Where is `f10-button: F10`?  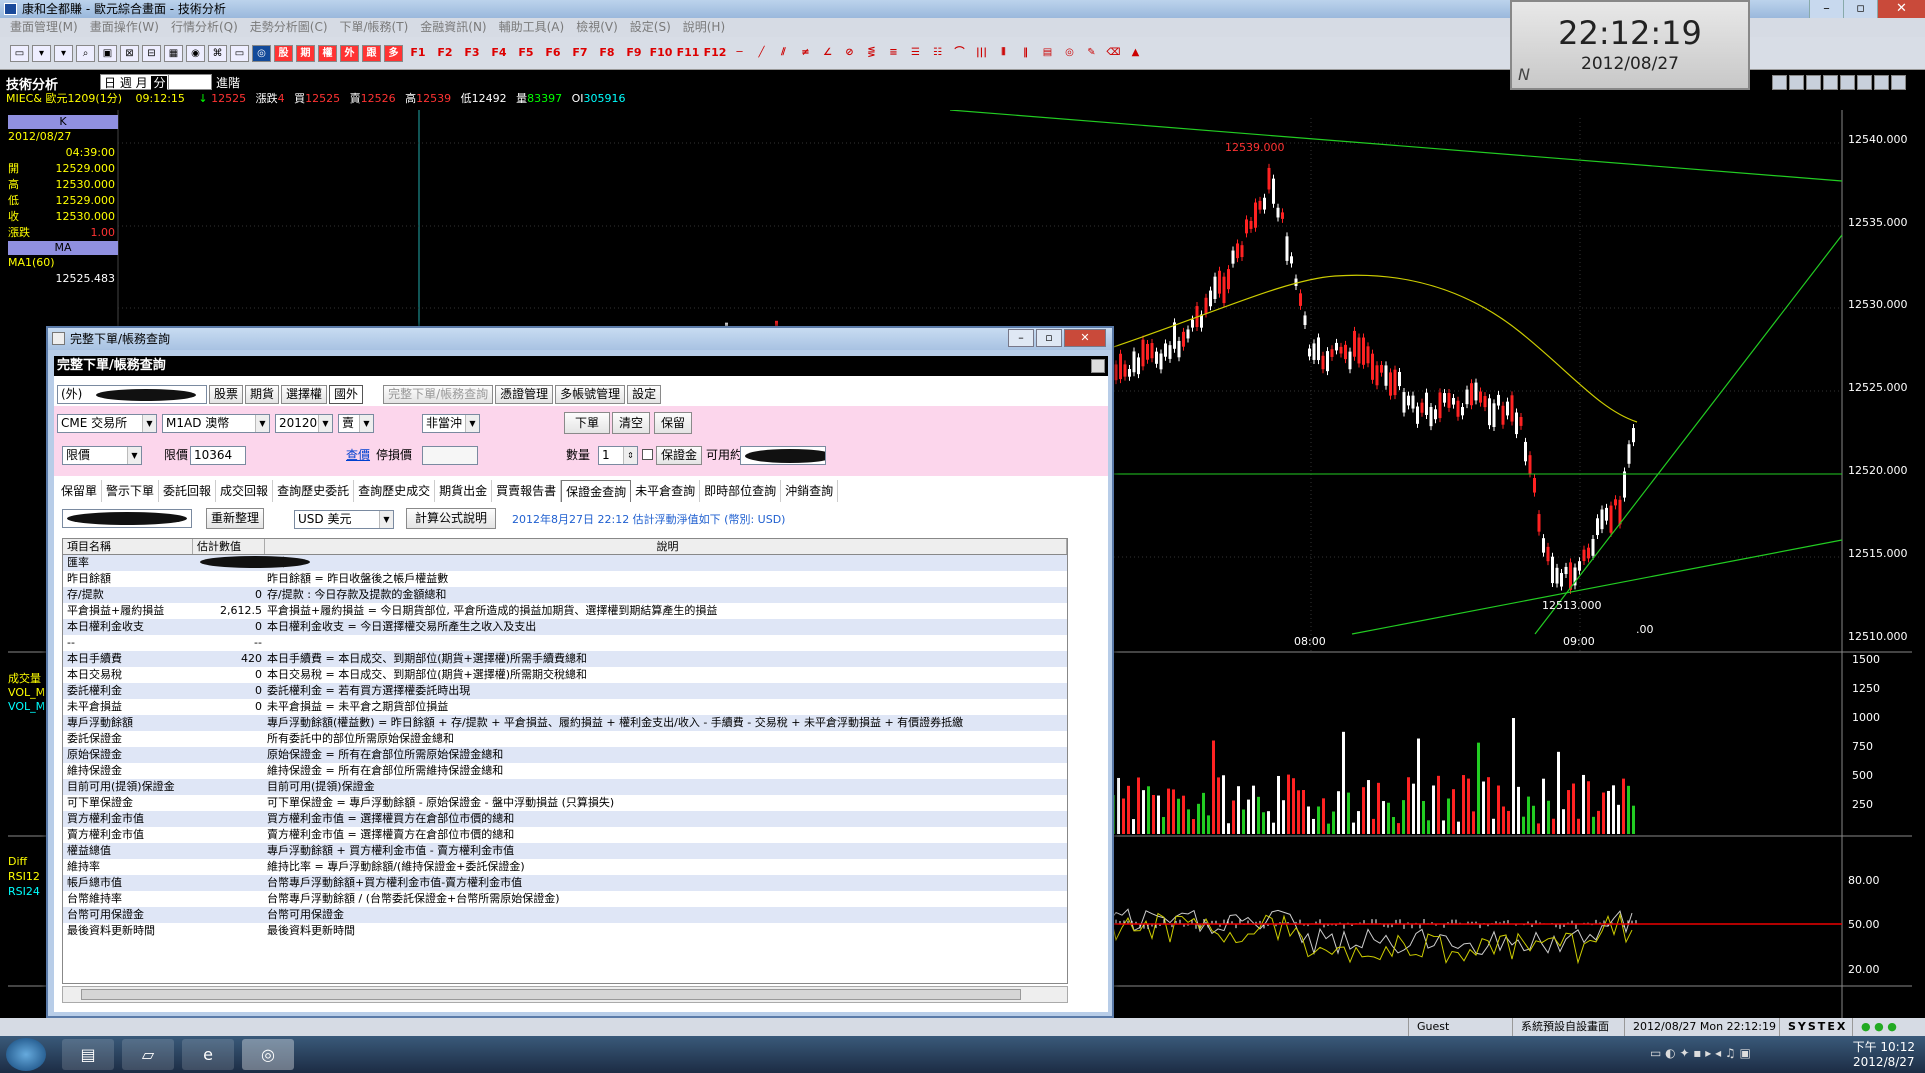 f10-button: F10 is located at coordinates (661, 53).